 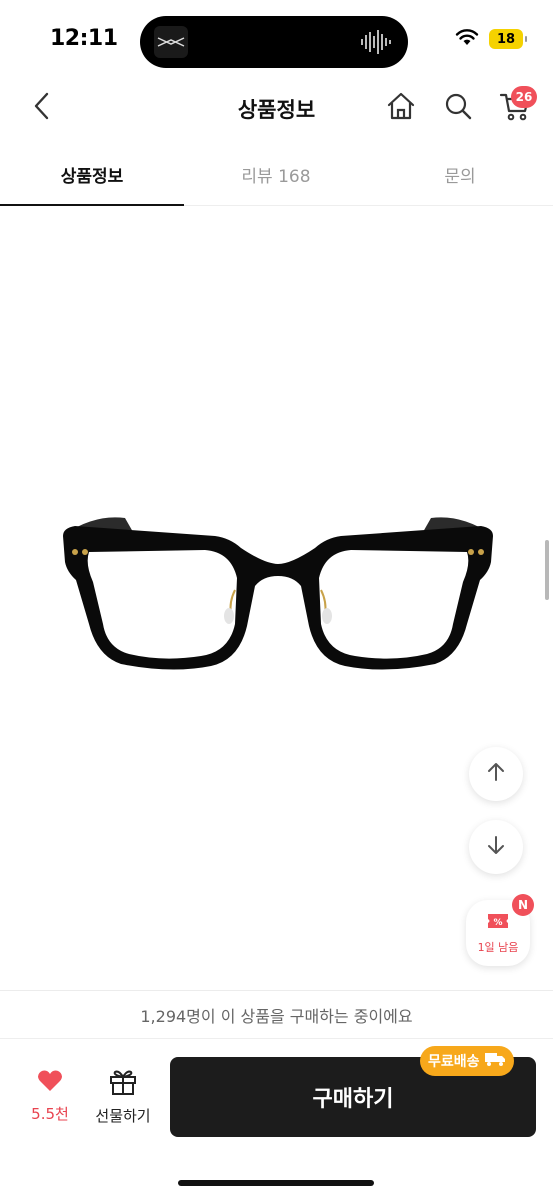 I want to click on cart-count-badge: 26, so click(x=524, y=97).